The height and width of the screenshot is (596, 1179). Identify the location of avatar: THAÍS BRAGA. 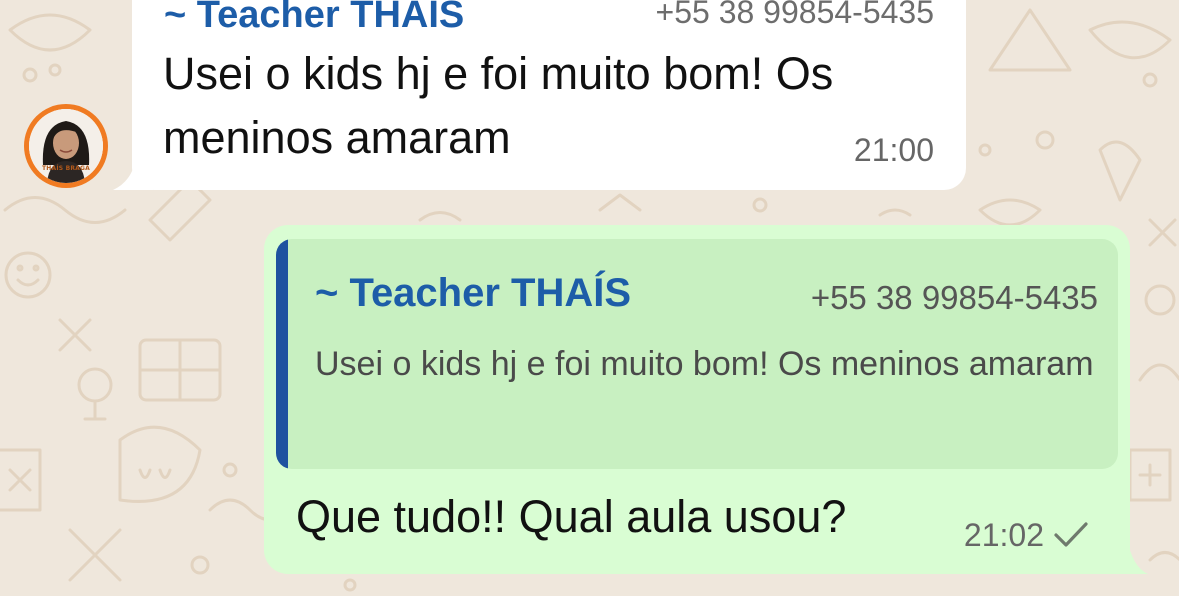
(66, 146).